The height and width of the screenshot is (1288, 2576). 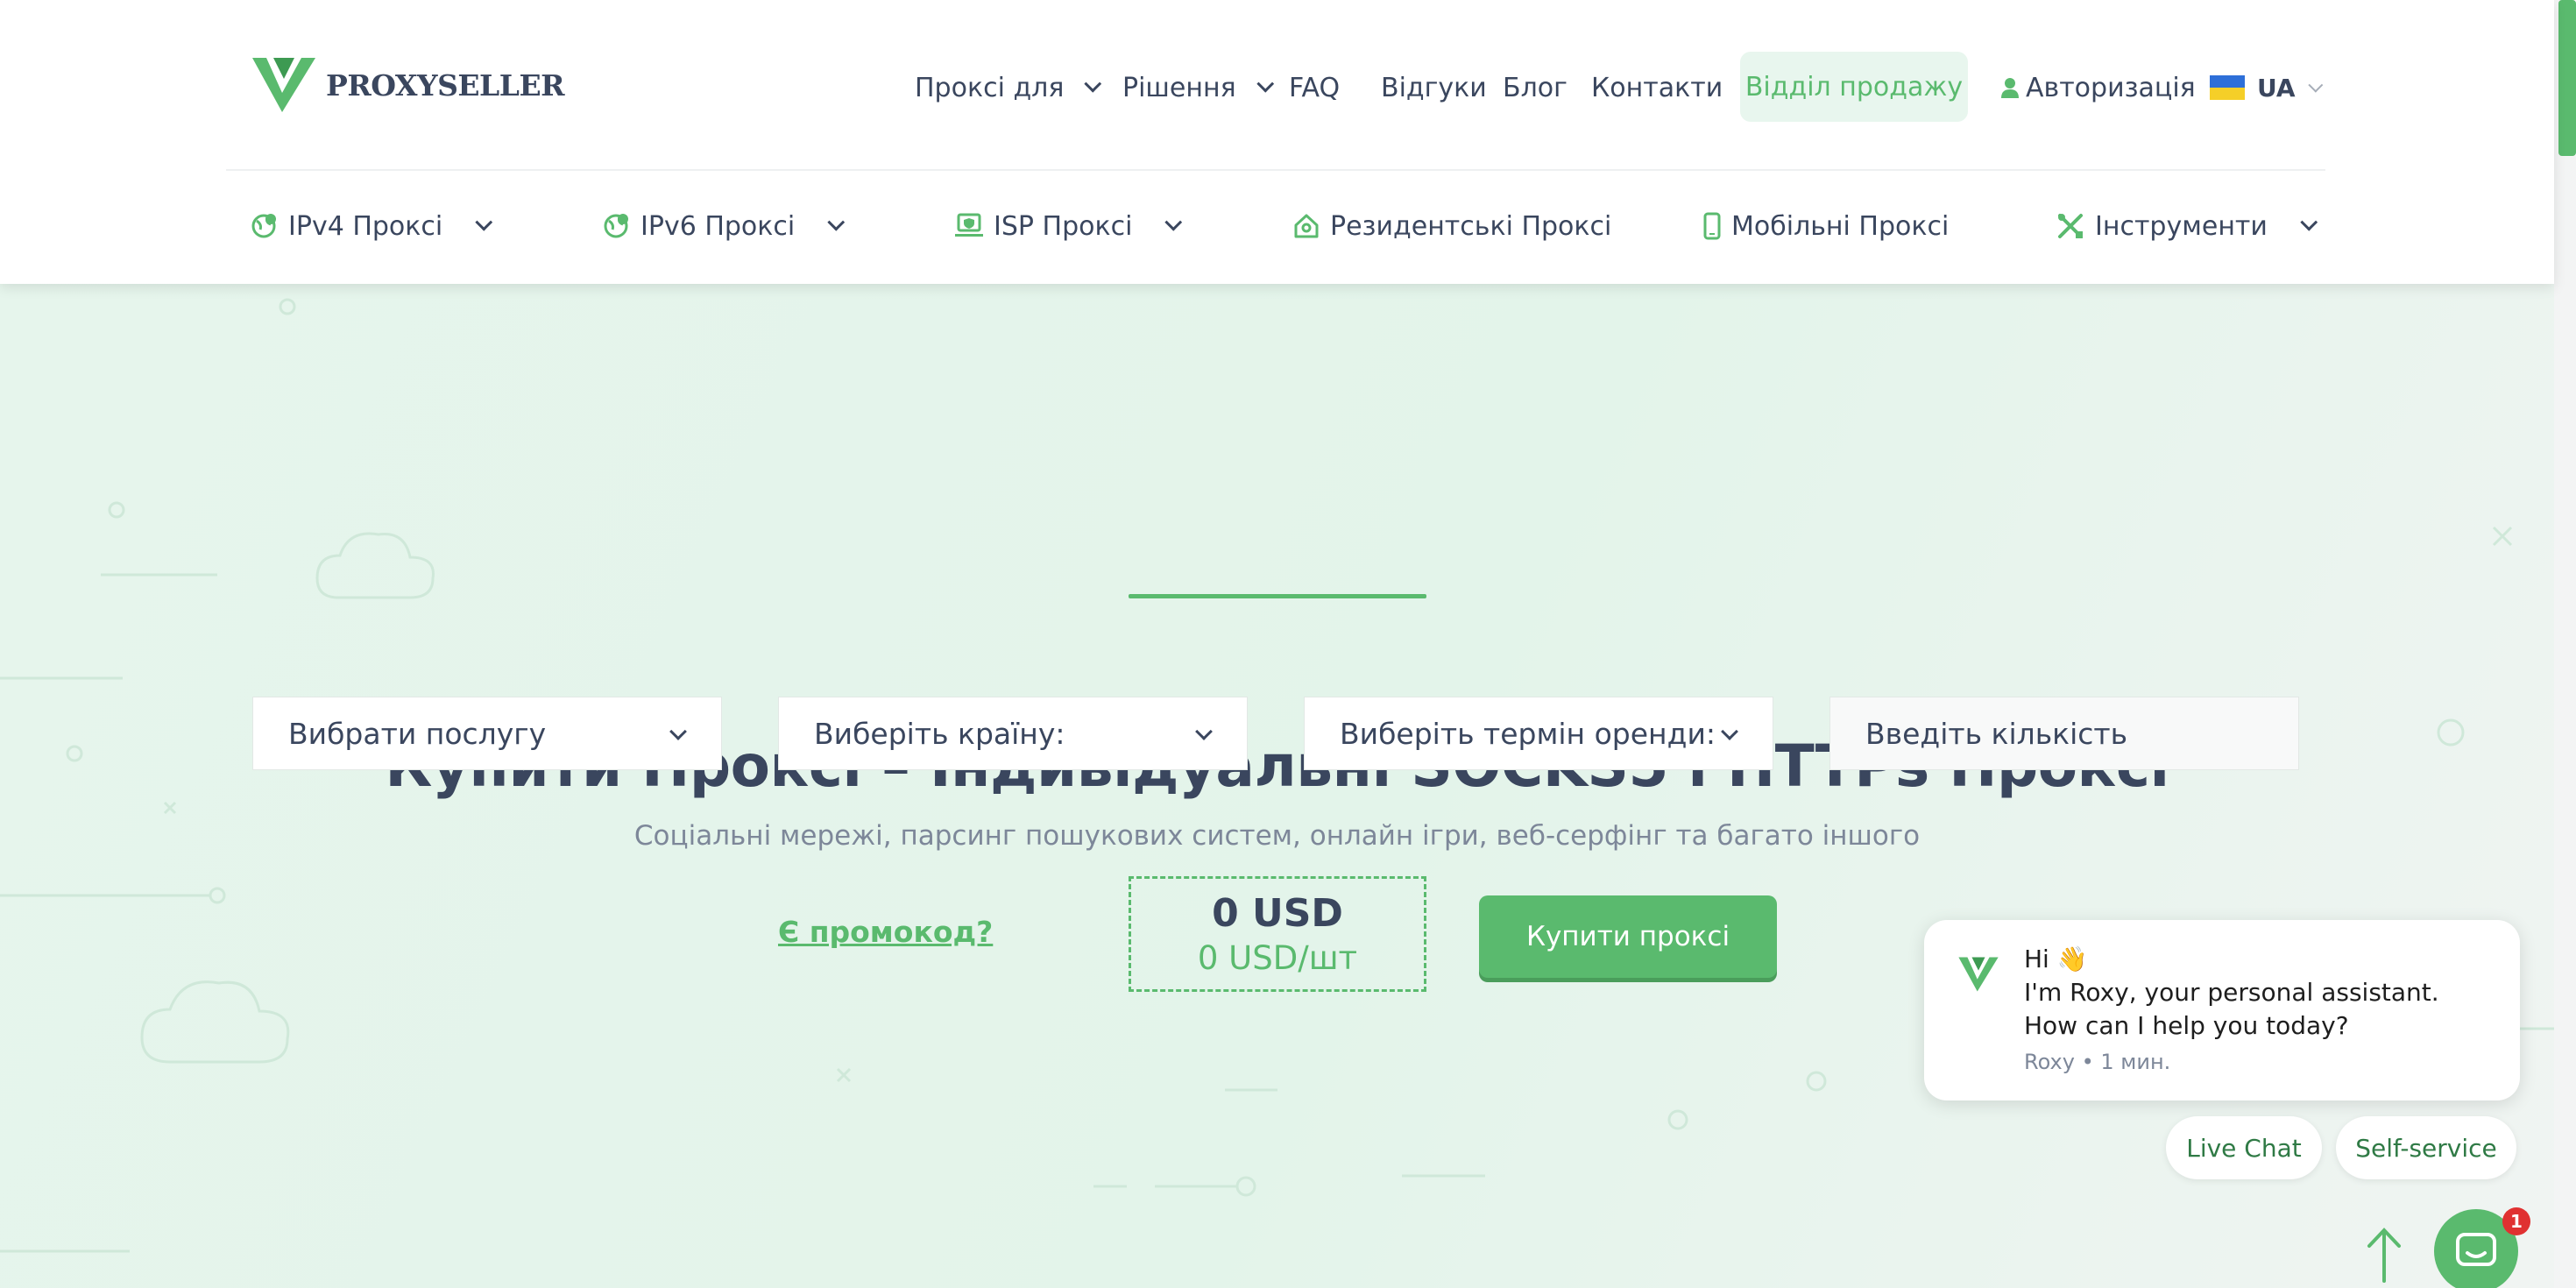 I want to click on subnav-item-residential: Резидентські Проксі, so click(x=1452, y=226).